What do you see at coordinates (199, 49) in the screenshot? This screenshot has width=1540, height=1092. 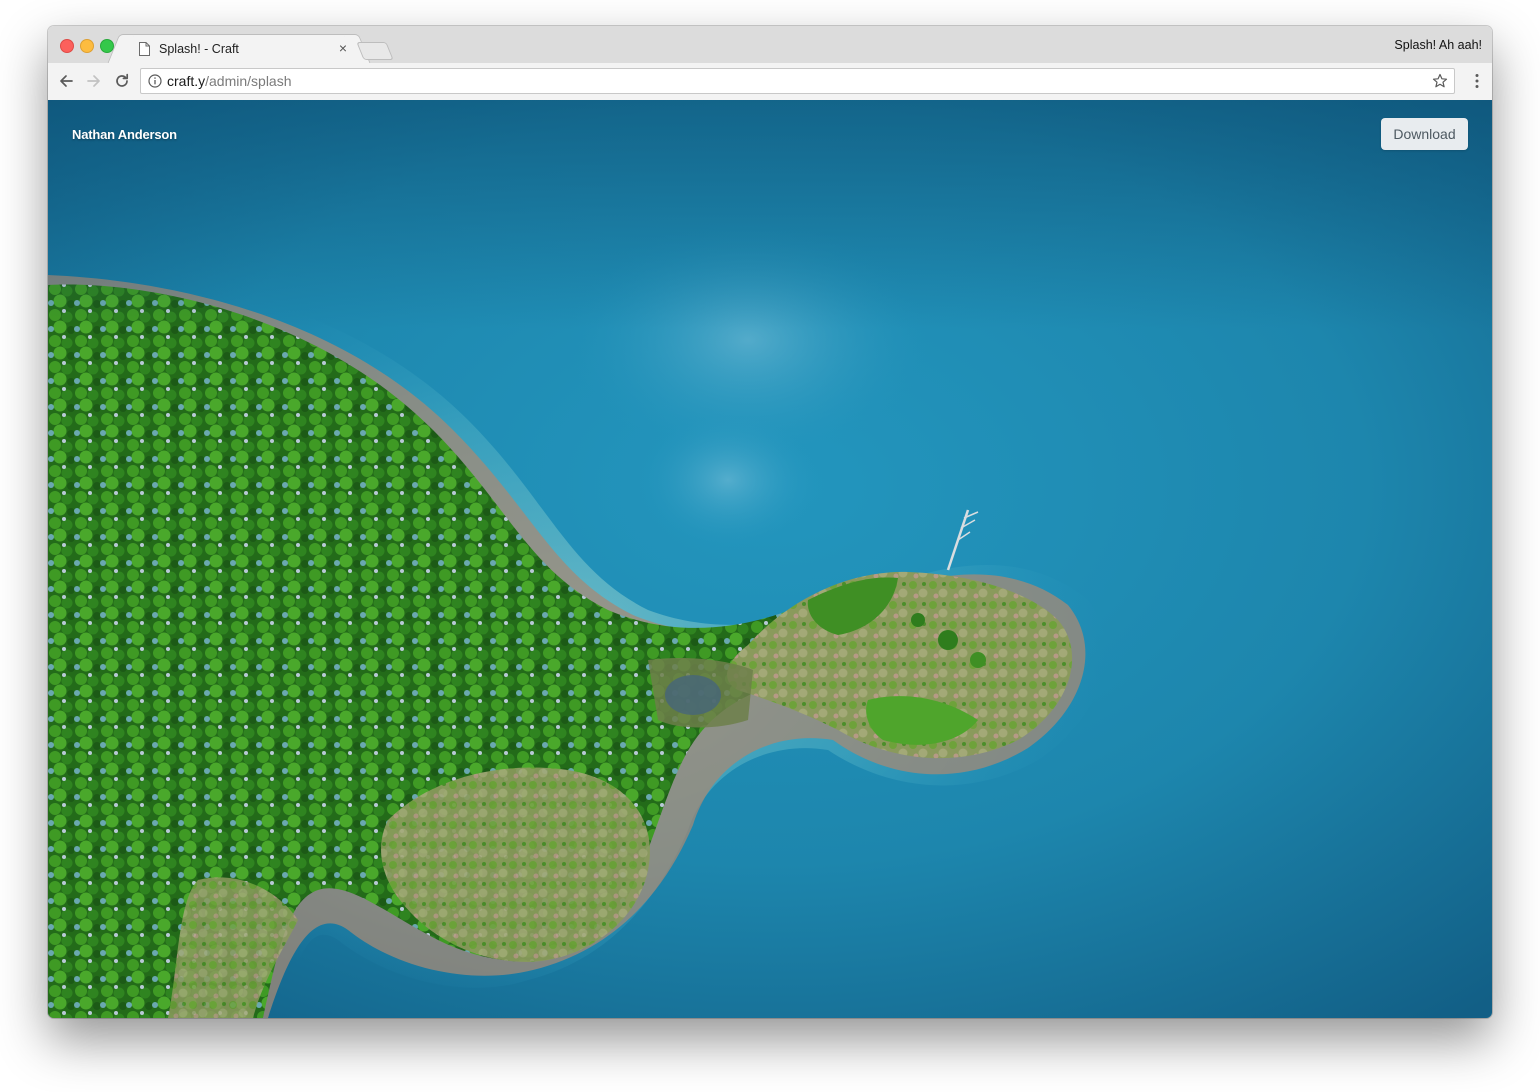 I see `tab-title: Splash! - Craft` at bounding box center [199, 49].